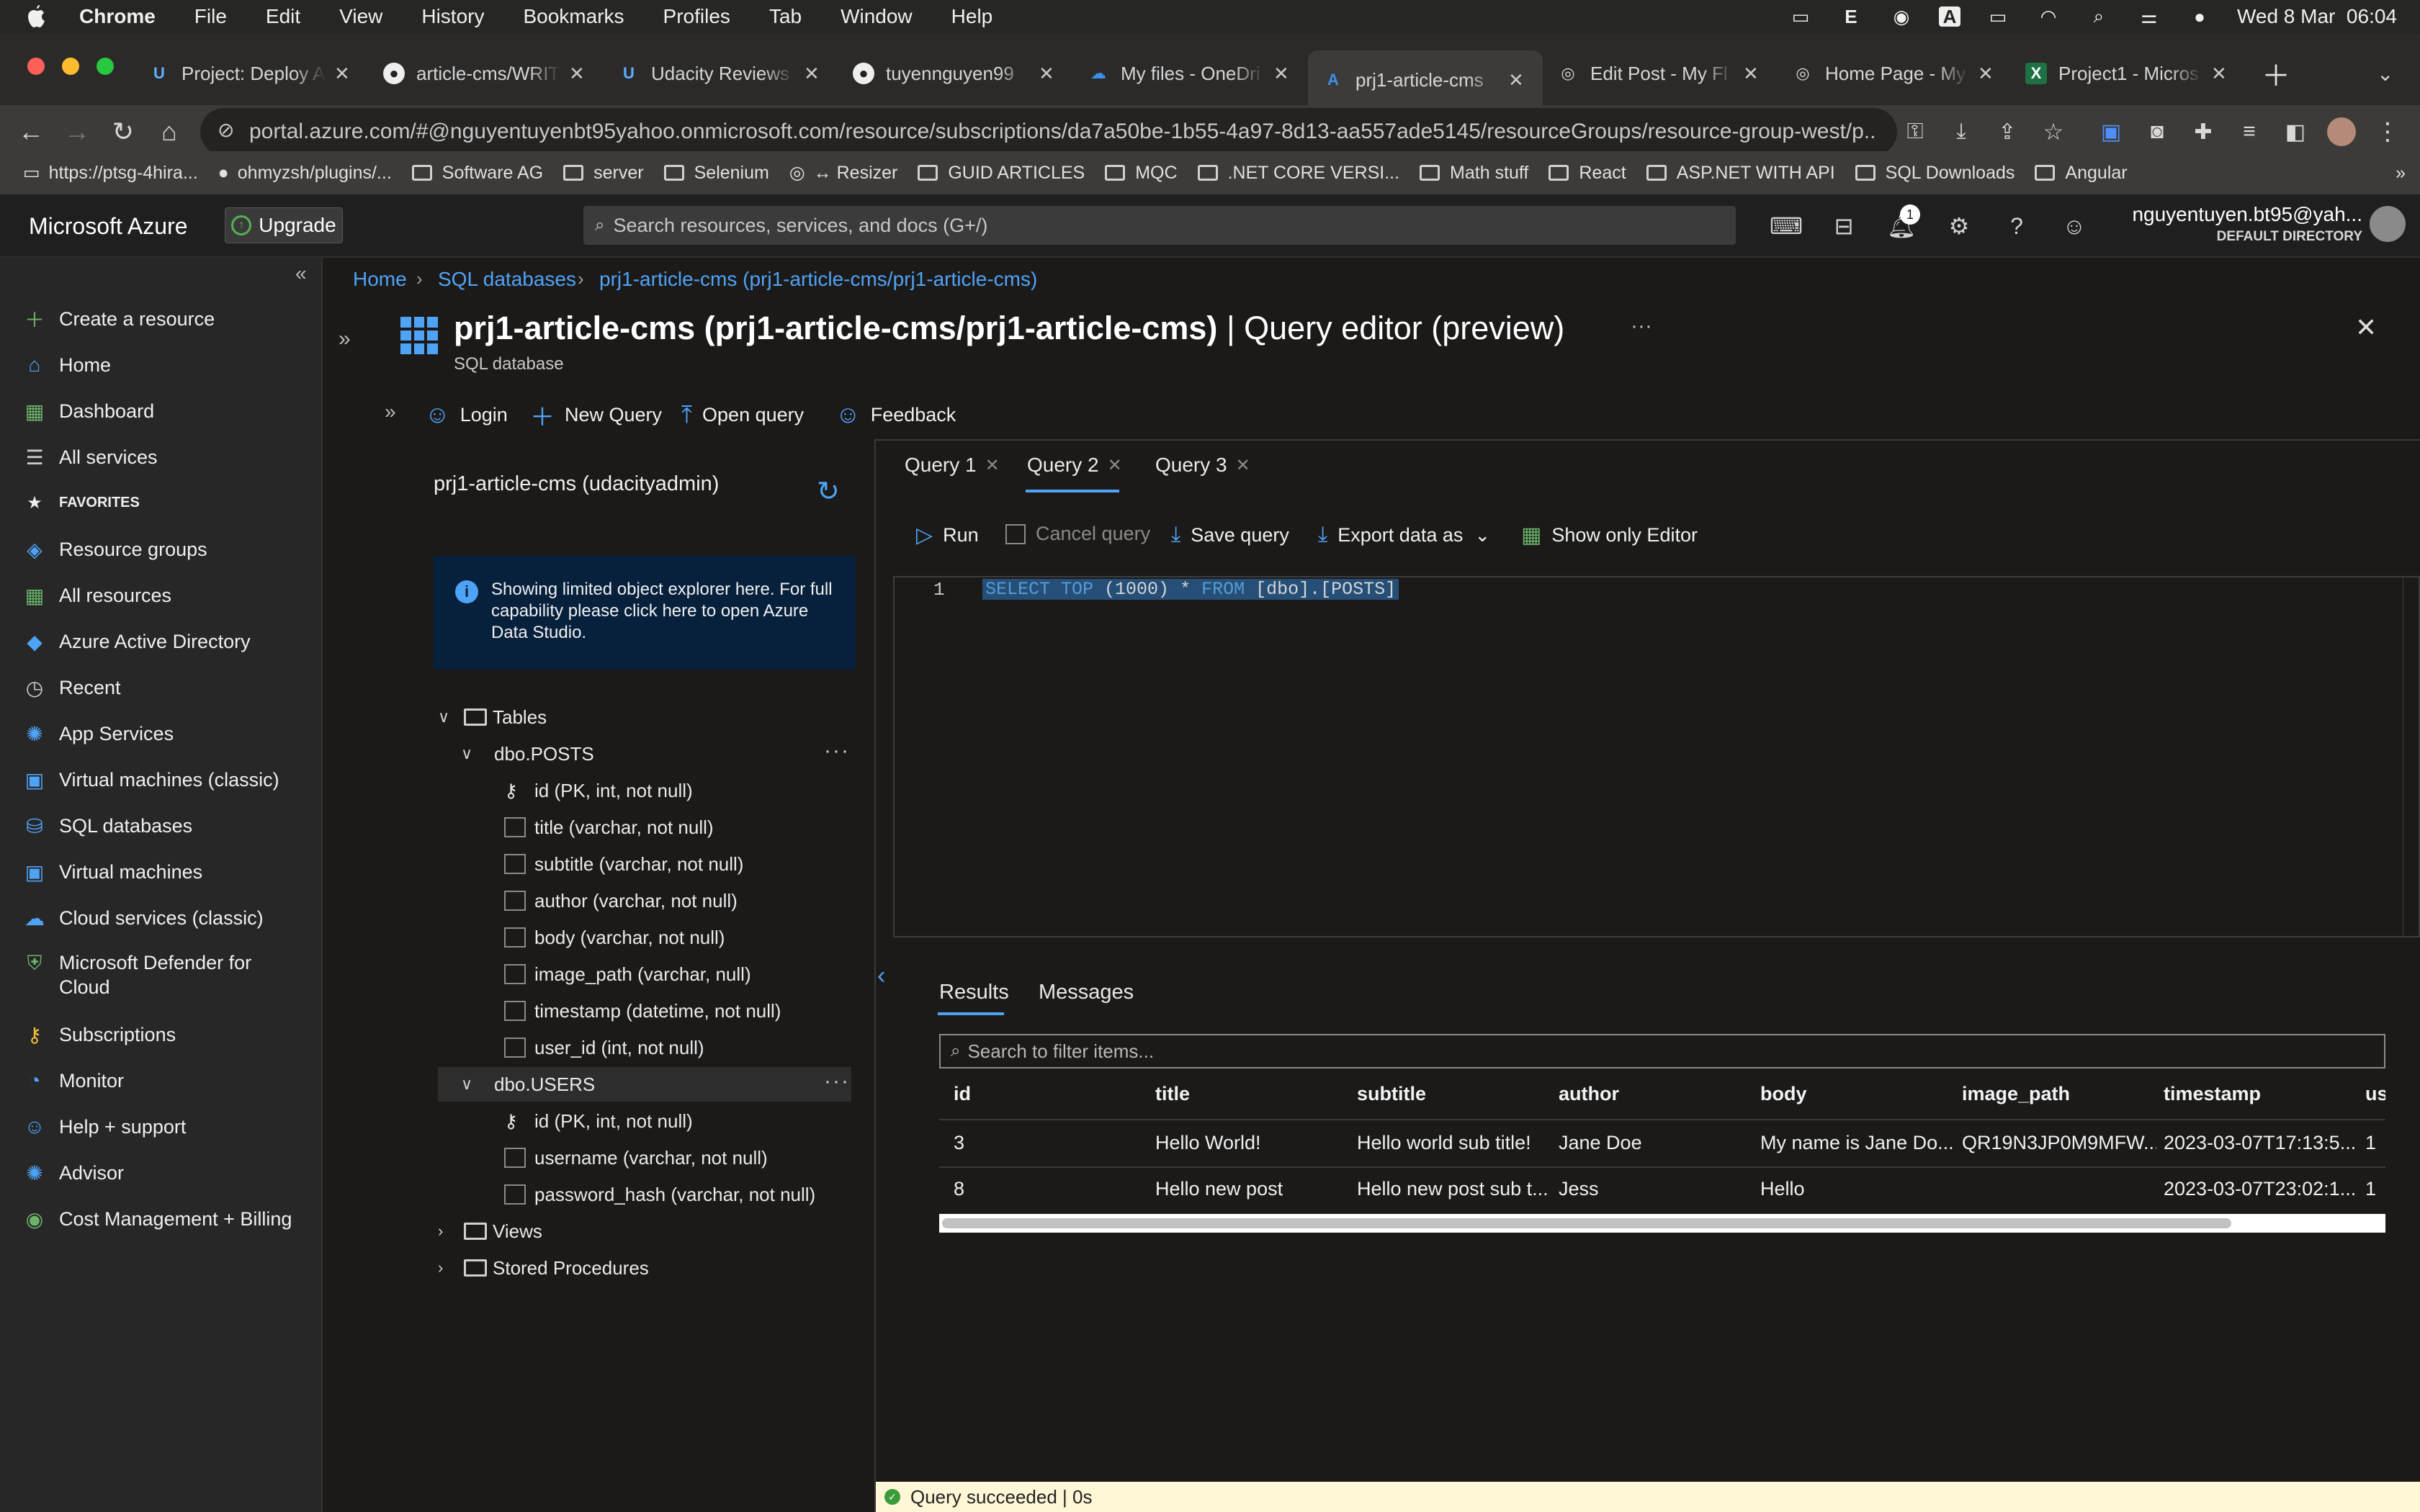 This screenshot has height=1512, width=2420. I want to click on table-cell: Hello, so click(1857, 1189).